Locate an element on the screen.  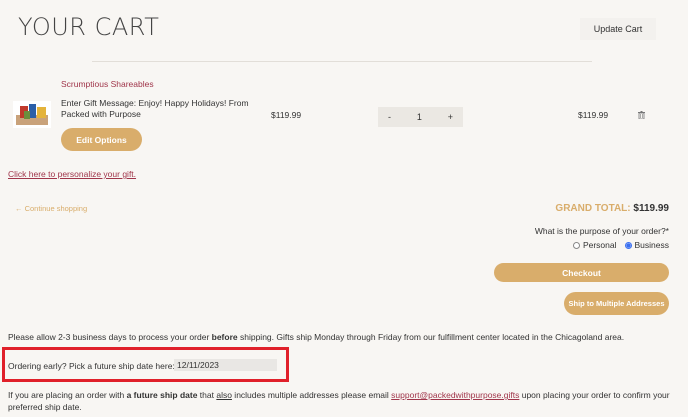
purpose-business-radio: Business is located at coordinates (647, 245).